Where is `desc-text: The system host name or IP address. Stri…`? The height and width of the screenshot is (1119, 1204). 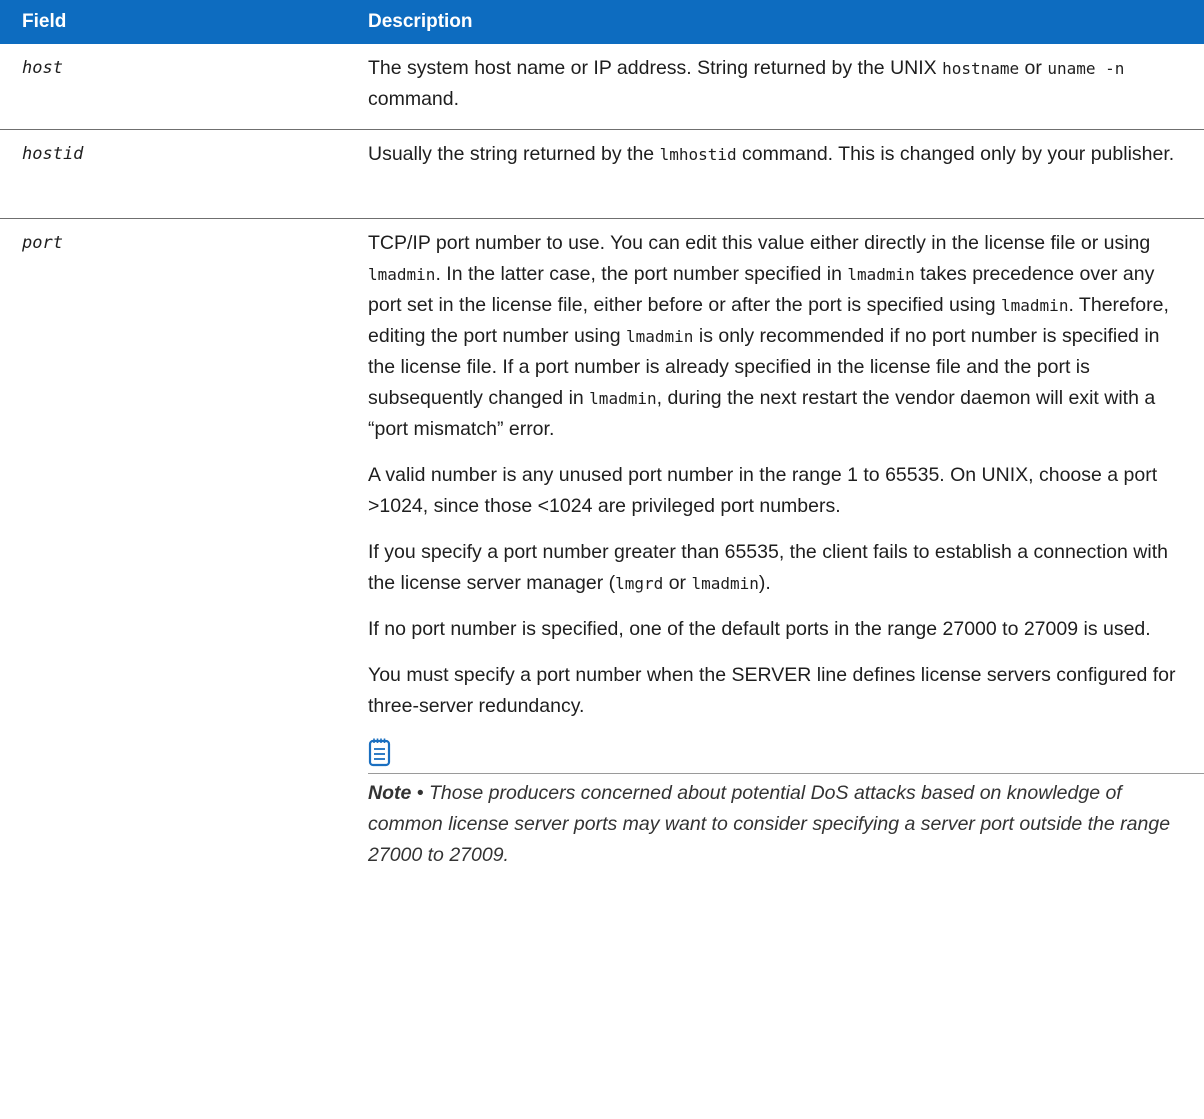
desc-text: The system host name or IP address. Stri… is located at coordinates (655, 68).